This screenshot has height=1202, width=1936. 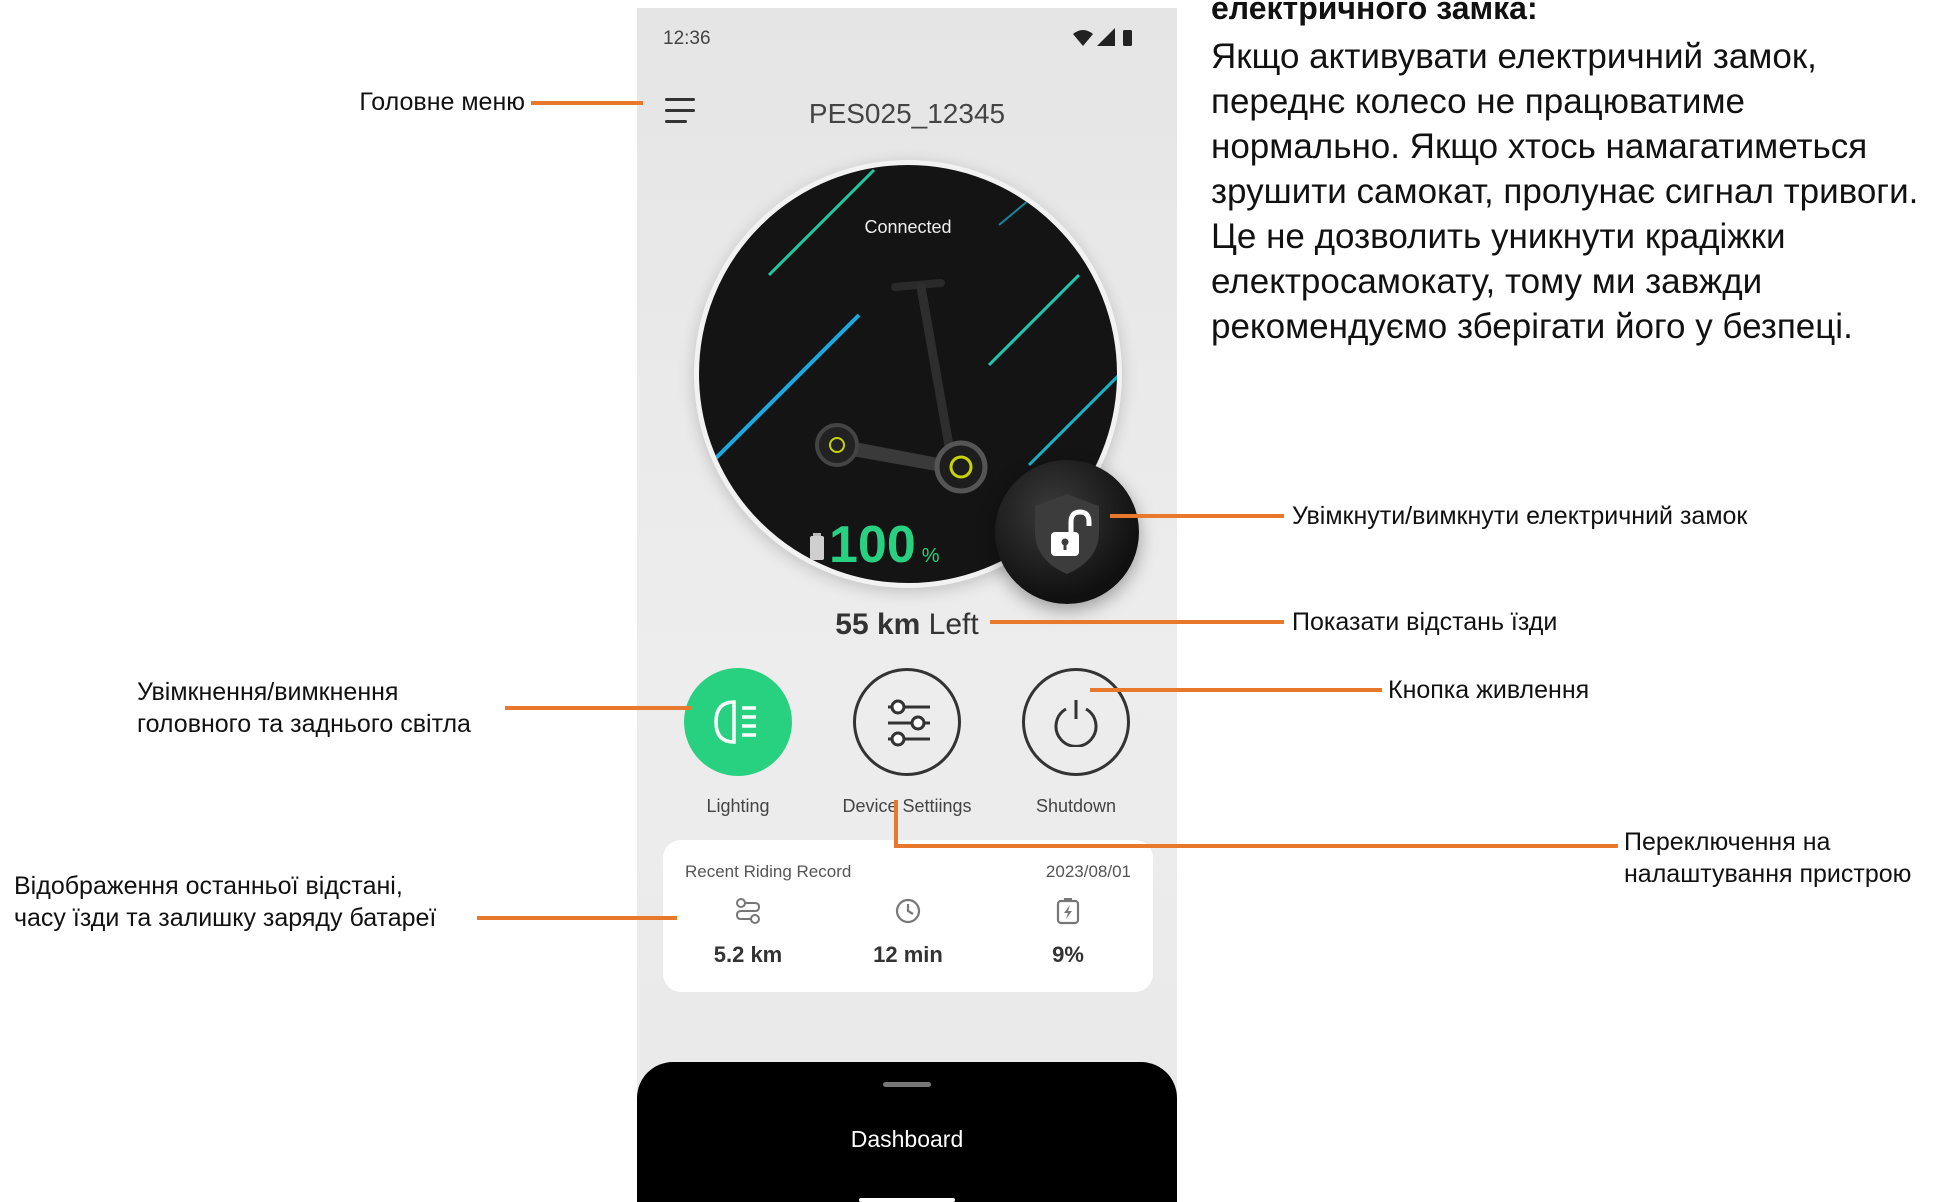 What do you see at coordinates (1374, 13) in the screenshot?
I see `explanation-heading: електричного замка:` at bounding box center [1374, 13].